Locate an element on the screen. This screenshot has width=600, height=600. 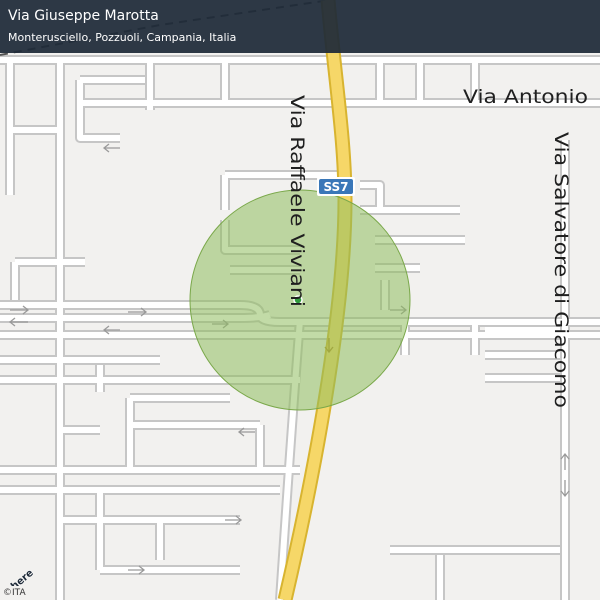
street-label-salvatore-di-giacomo: Via Salvatore di Giacomo is located at coordinates (561, 270).